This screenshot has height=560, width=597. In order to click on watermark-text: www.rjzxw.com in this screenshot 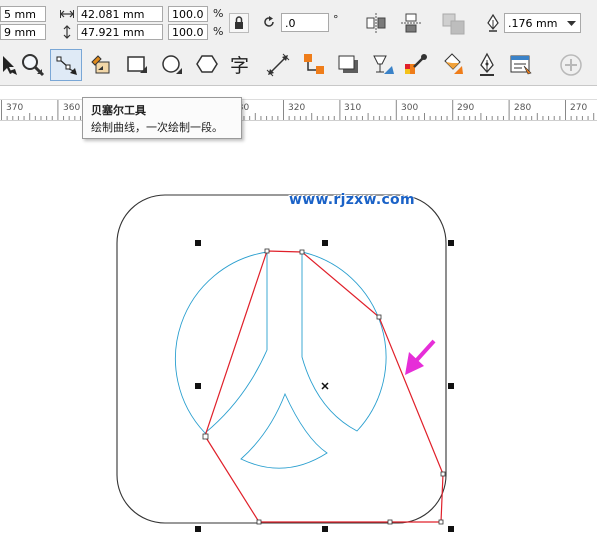, I will do `click(352, 200)`.